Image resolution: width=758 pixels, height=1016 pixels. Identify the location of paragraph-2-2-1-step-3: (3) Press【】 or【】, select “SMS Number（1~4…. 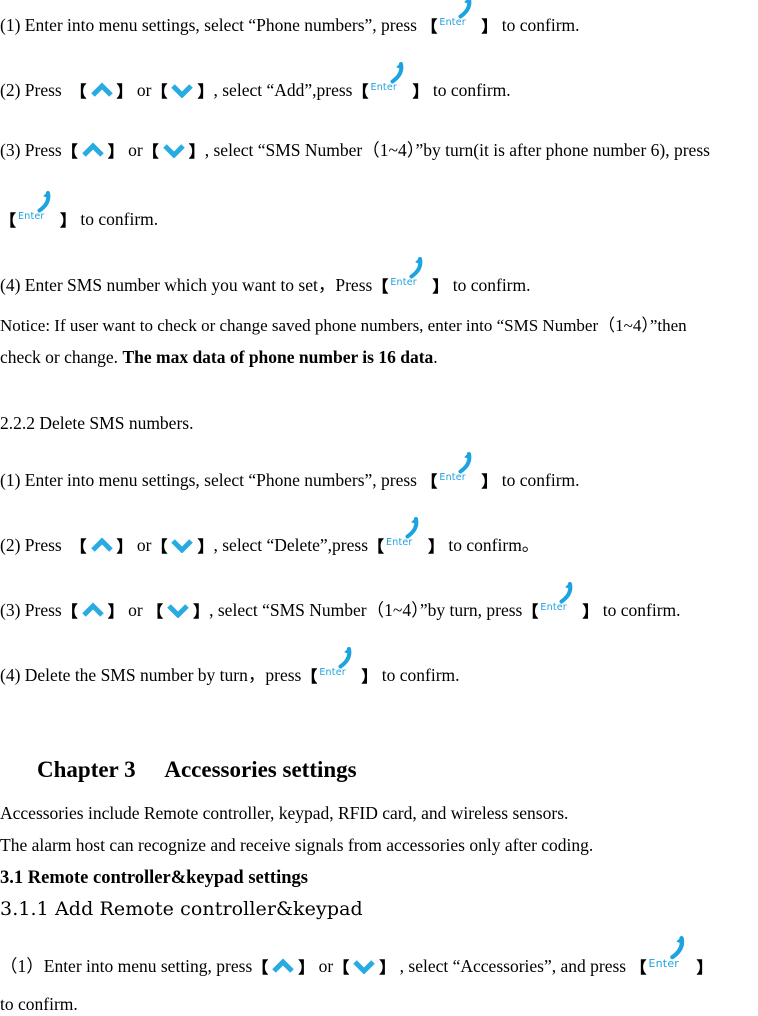
(355, 150).